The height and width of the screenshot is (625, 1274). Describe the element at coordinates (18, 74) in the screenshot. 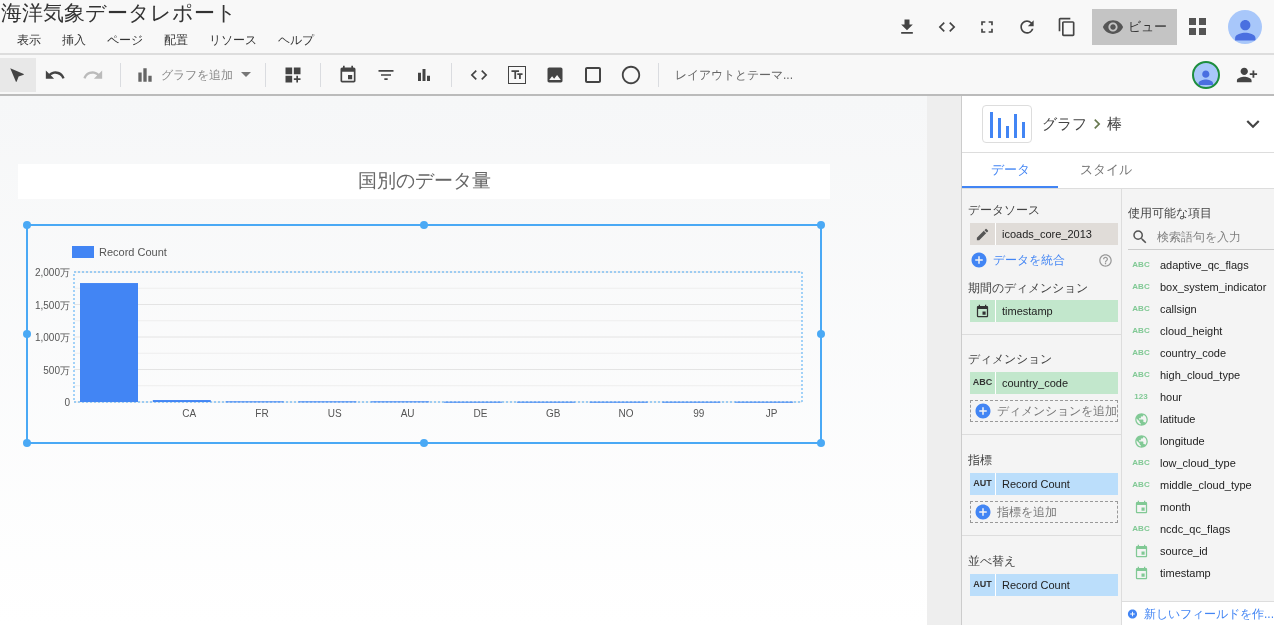

I see `select-pointer-icon` at that location.